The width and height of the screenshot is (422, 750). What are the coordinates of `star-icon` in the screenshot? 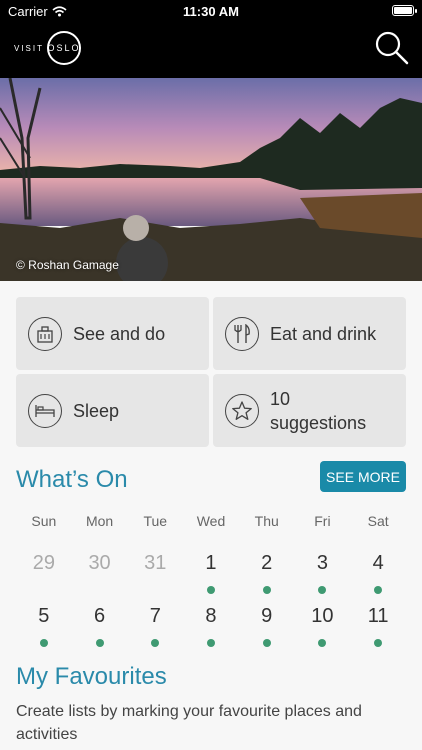 It's located at (242, 410).